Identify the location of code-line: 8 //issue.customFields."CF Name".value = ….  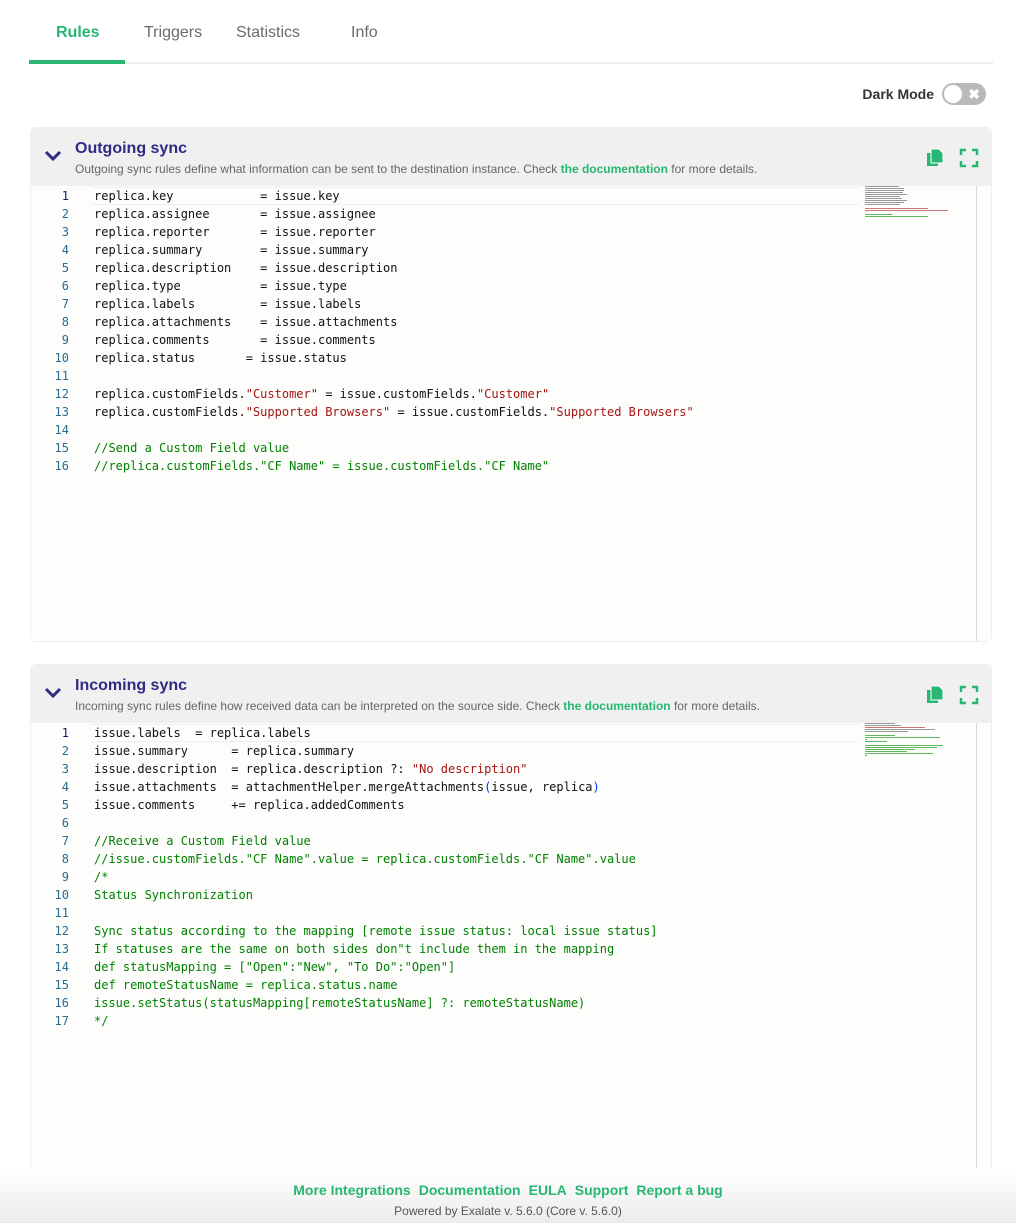
(511, 859).